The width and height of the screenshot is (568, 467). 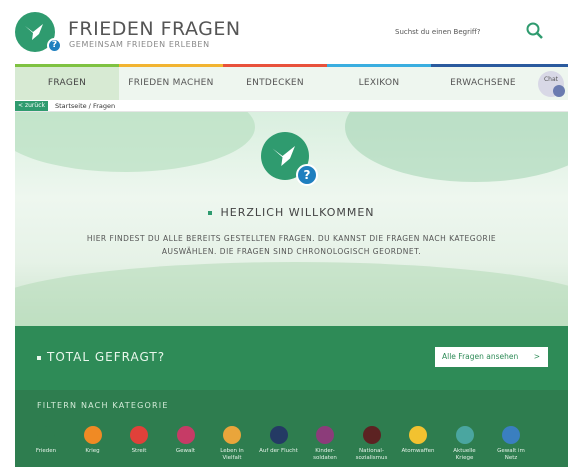 I want to click on search-icon, so click(x=535, y=31).